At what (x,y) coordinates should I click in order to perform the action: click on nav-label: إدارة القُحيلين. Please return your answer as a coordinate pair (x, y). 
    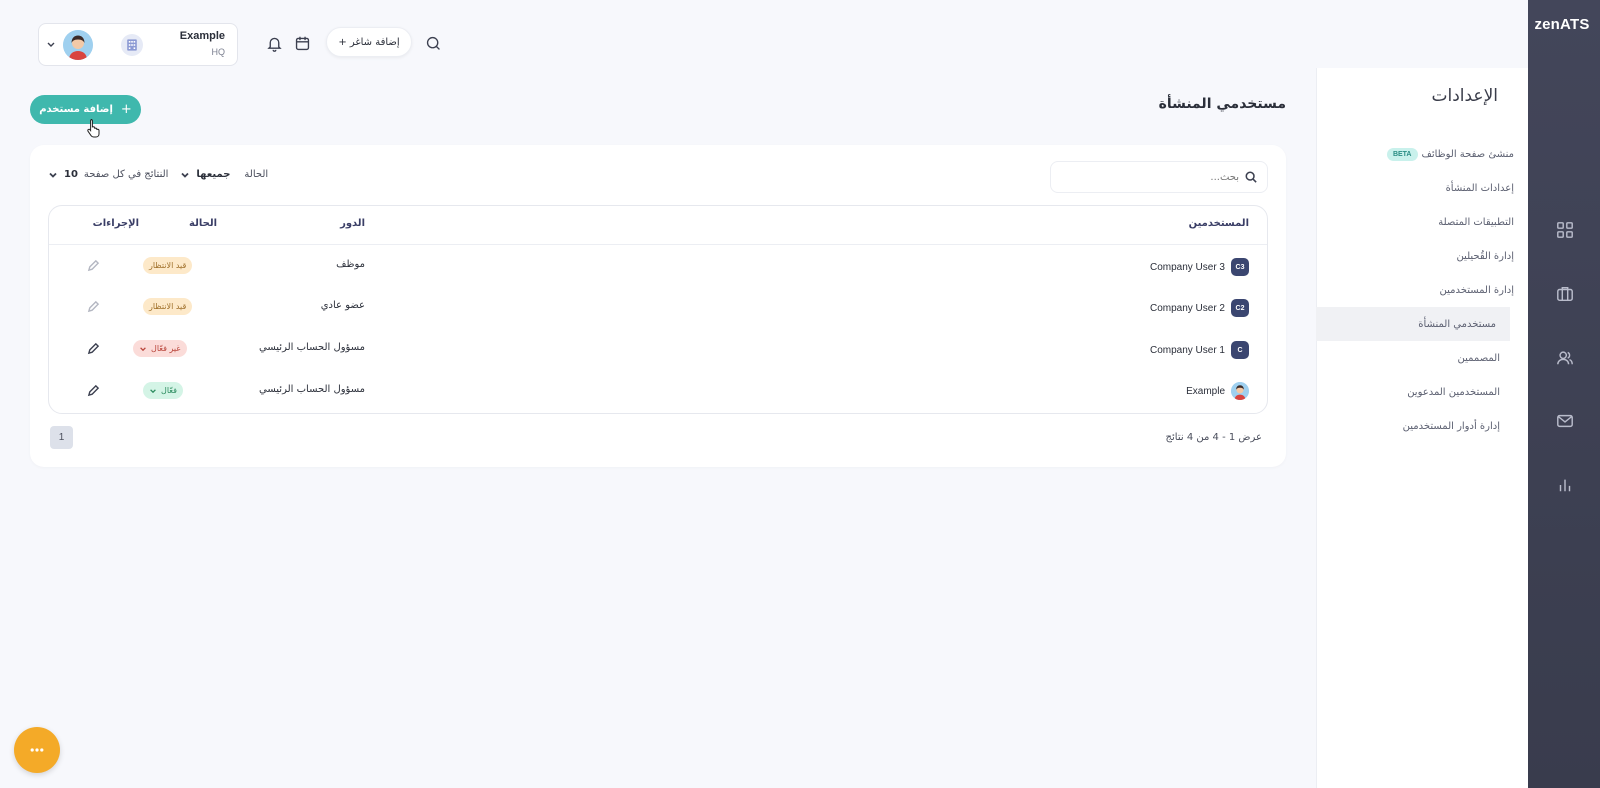
    Looking at the image, I should click on (1485, 256).